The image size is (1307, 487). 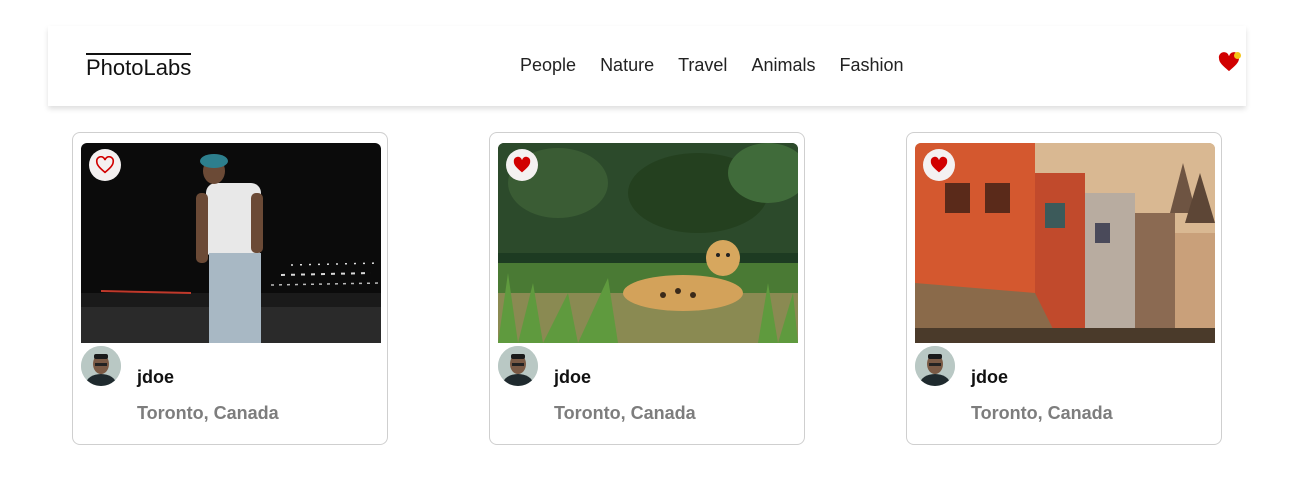 I want to click on app-logo: PhotoLabs, so click(x=139, y=66).